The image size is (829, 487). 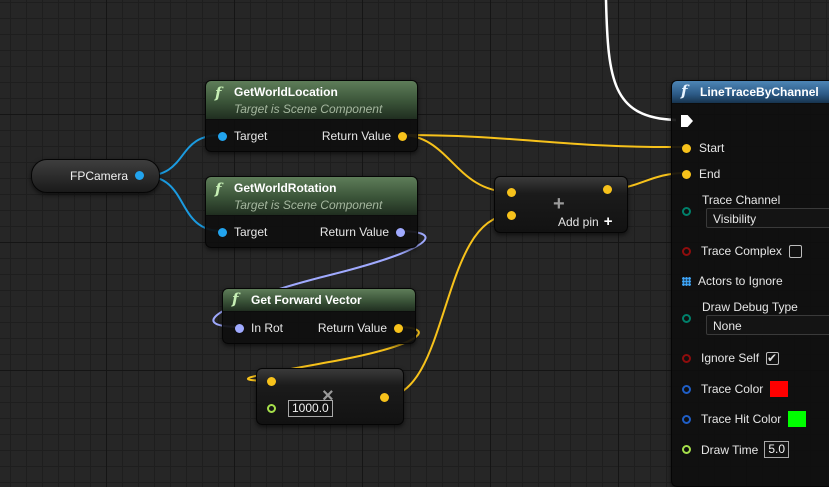 What do you see at coordinates (251, 232) in the screenshot?
I see `get-world-rotation-target-label: Target` at bounding box center [251, 232].